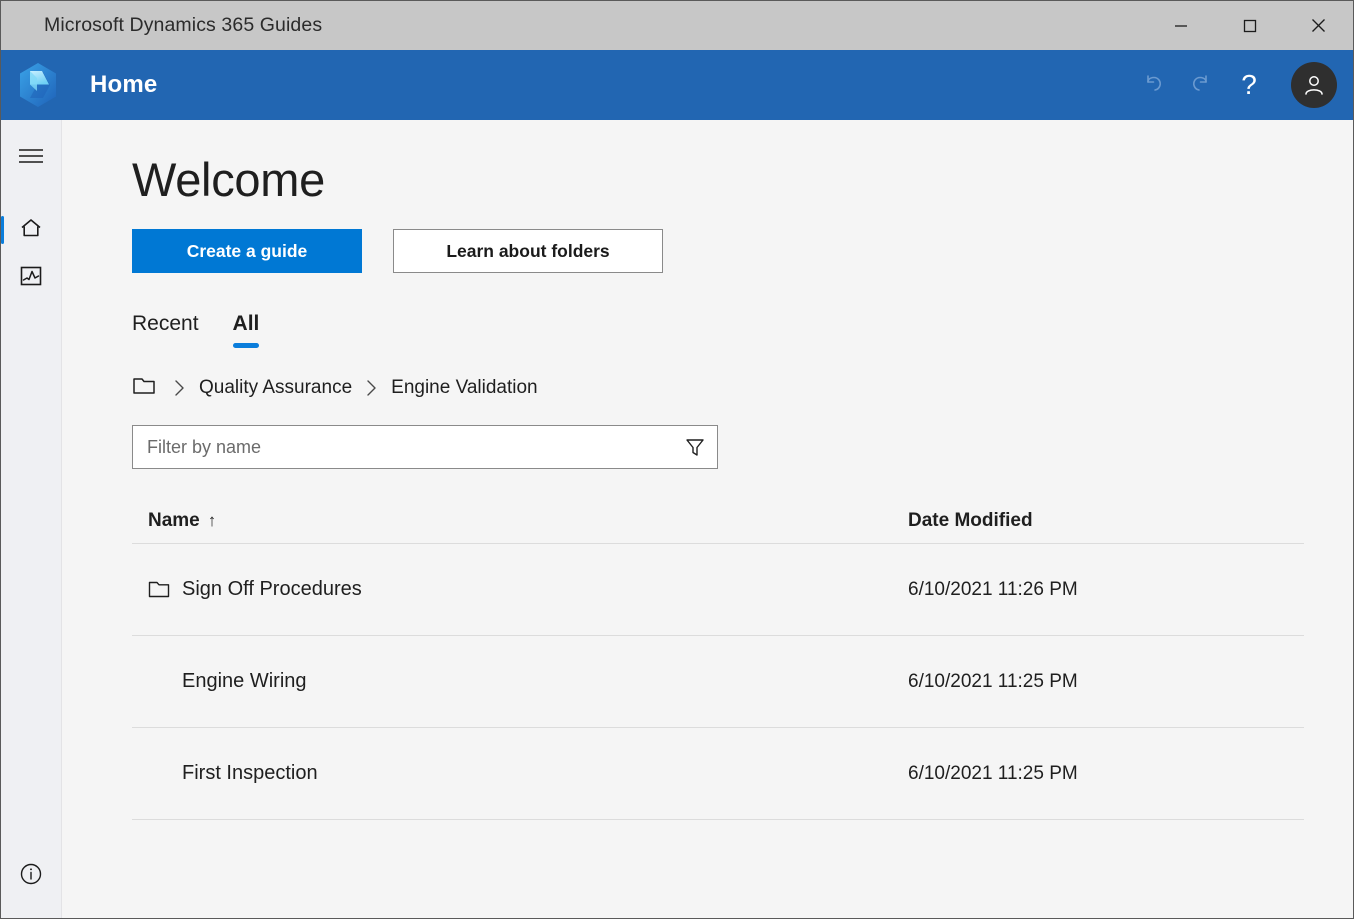  Describe the element at coordinates (695, 447) in the screenshot. I see `filter-funnel-icon` at that location.